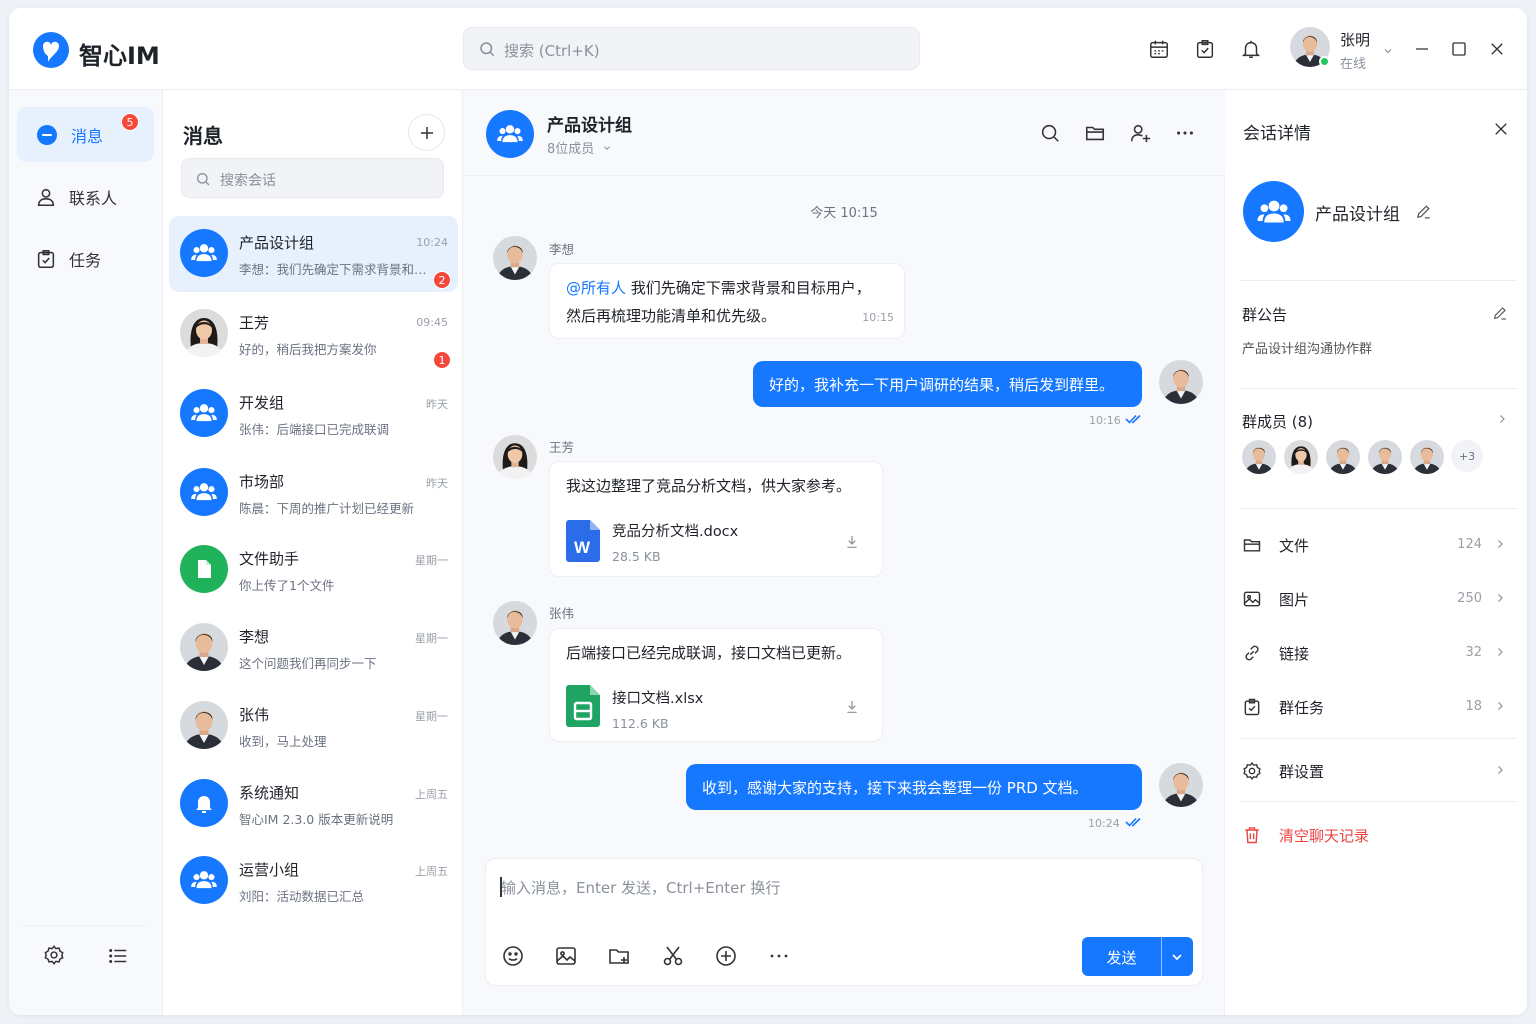  I want to click on task-icon, so click(1252, 707).